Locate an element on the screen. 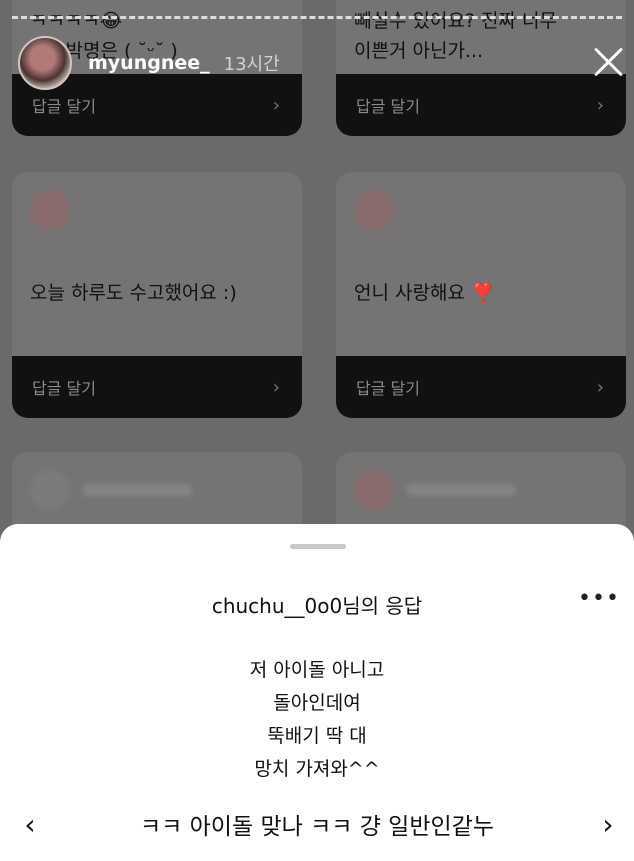 Image resolution: width=634 pixels, height=861 pixels. response-line: 저 아이돌 아니고 is located at coordinates (317, 670).